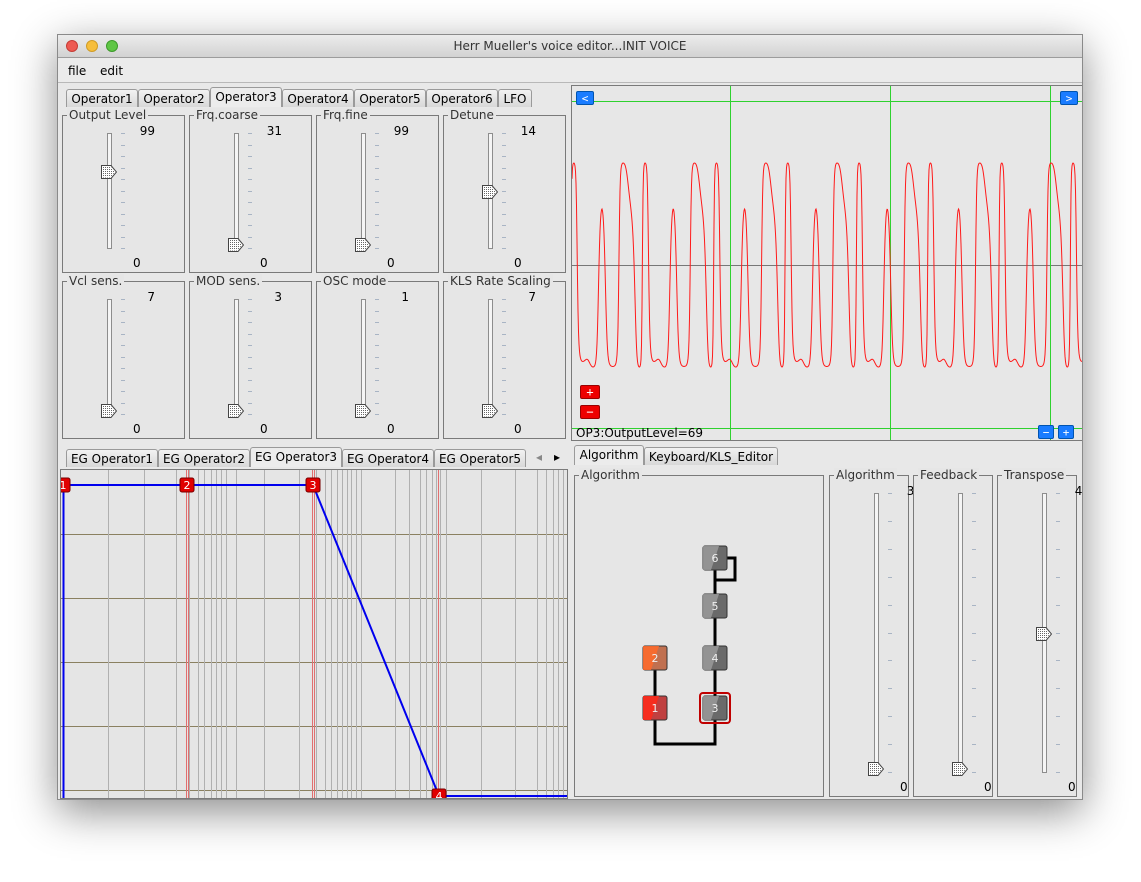 The width and height of the screenshot is (1141, 882). I want to click on eg-point-2: 2, so click(187, 485).